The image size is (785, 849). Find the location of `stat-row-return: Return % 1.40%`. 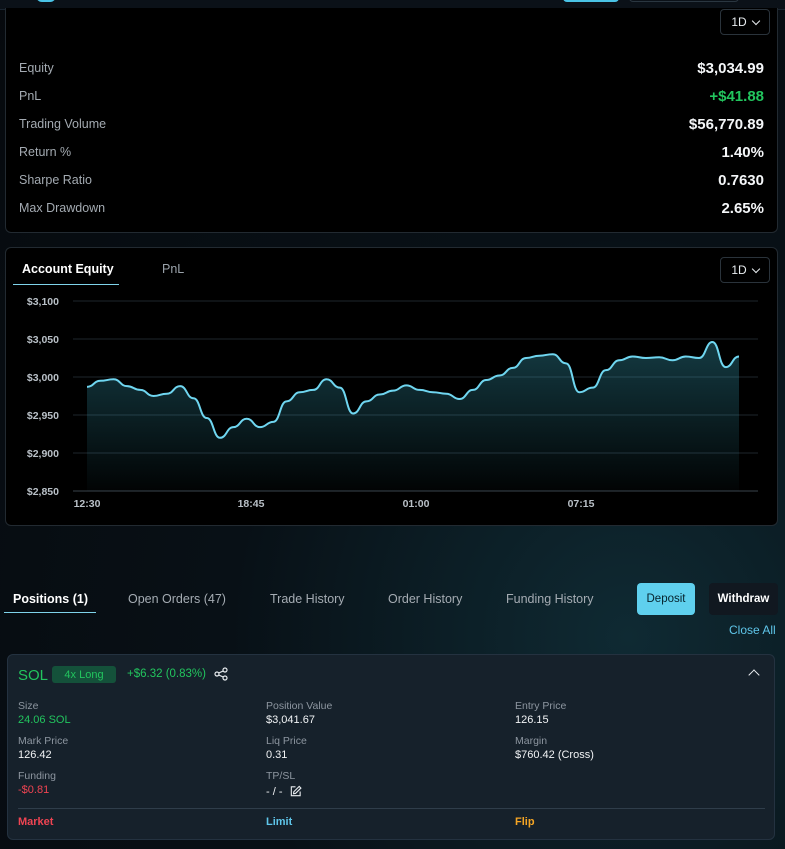

stat-row-return: Return % 1.40% is located at coordinates (391, 152).